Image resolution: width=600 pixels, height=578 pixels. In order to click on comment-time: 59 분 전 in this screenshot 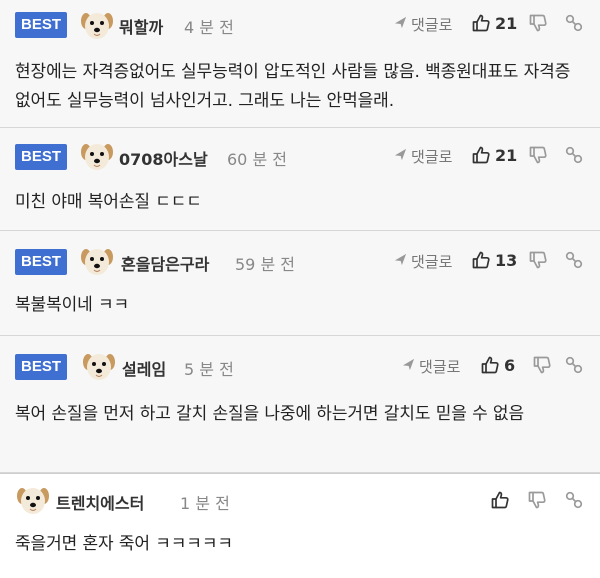, I will do `click(265, 264)`.